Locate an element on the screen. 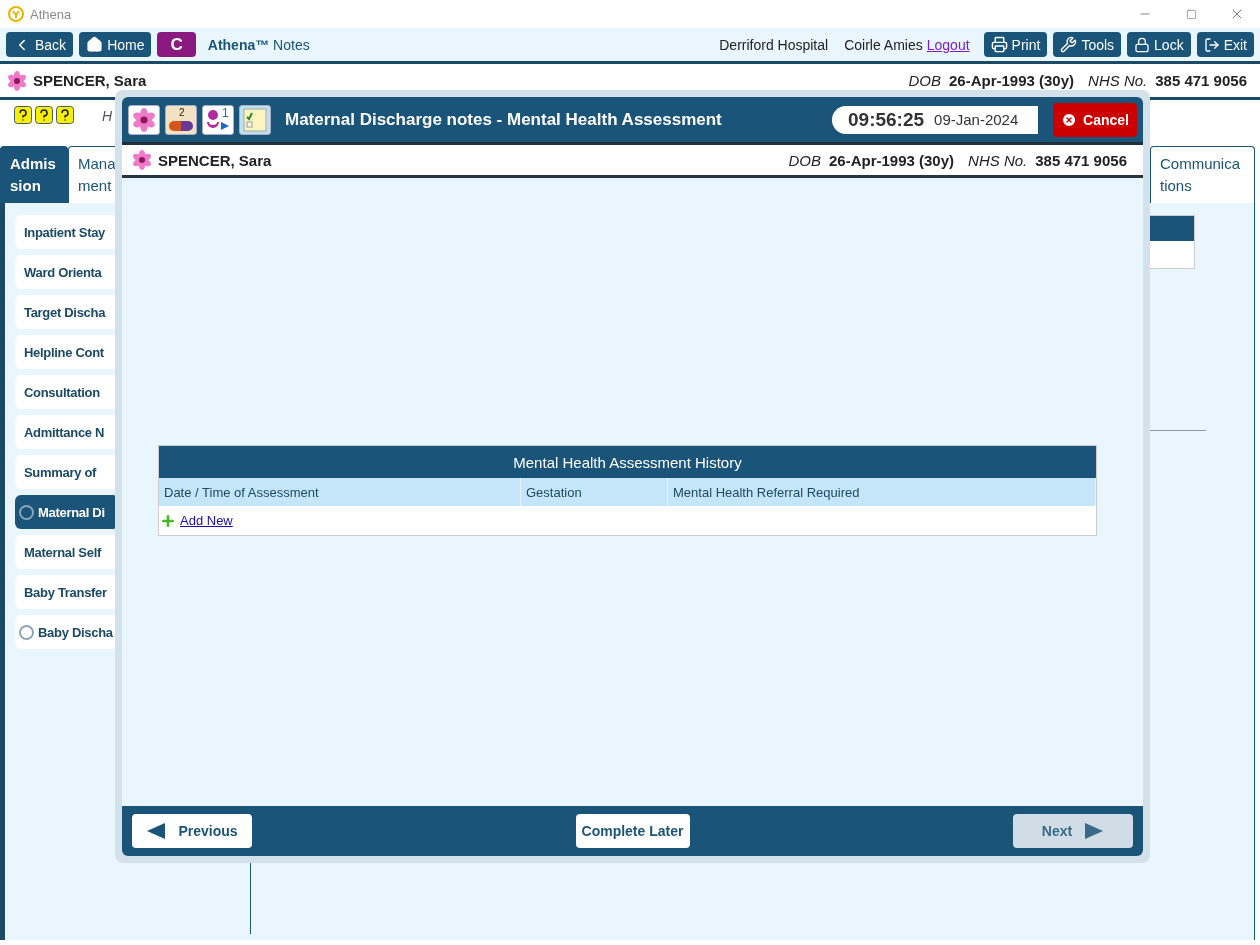  tab: Communica tions is located at coordinates (1202, 174).